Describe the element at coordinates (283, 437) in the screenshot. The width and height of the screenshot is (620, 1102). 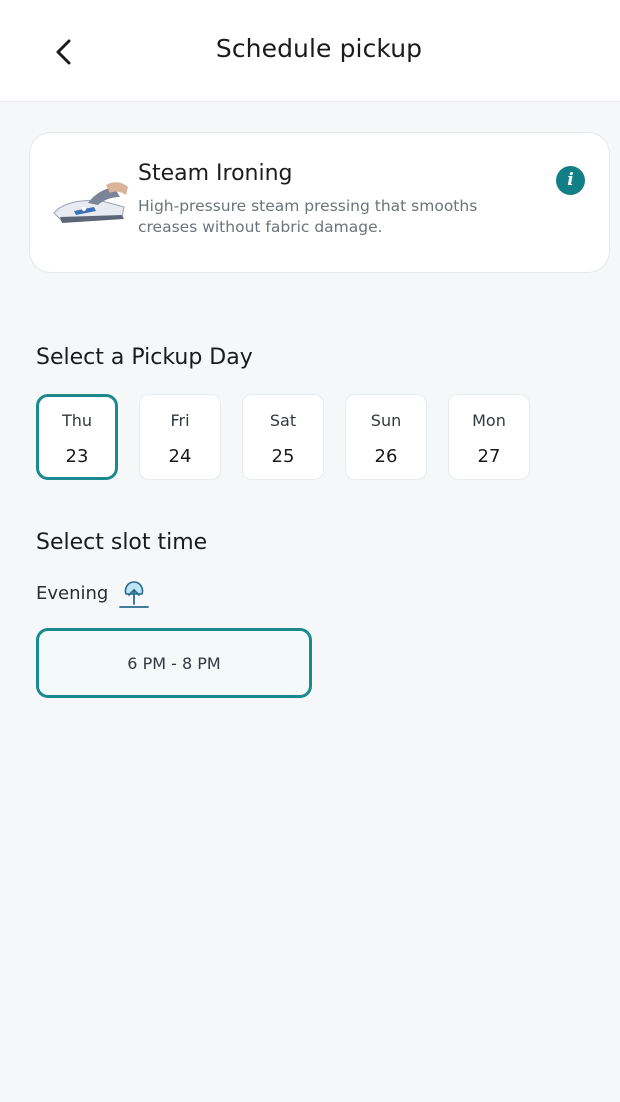
I see `day-option-sat: Sat 25` at that location.